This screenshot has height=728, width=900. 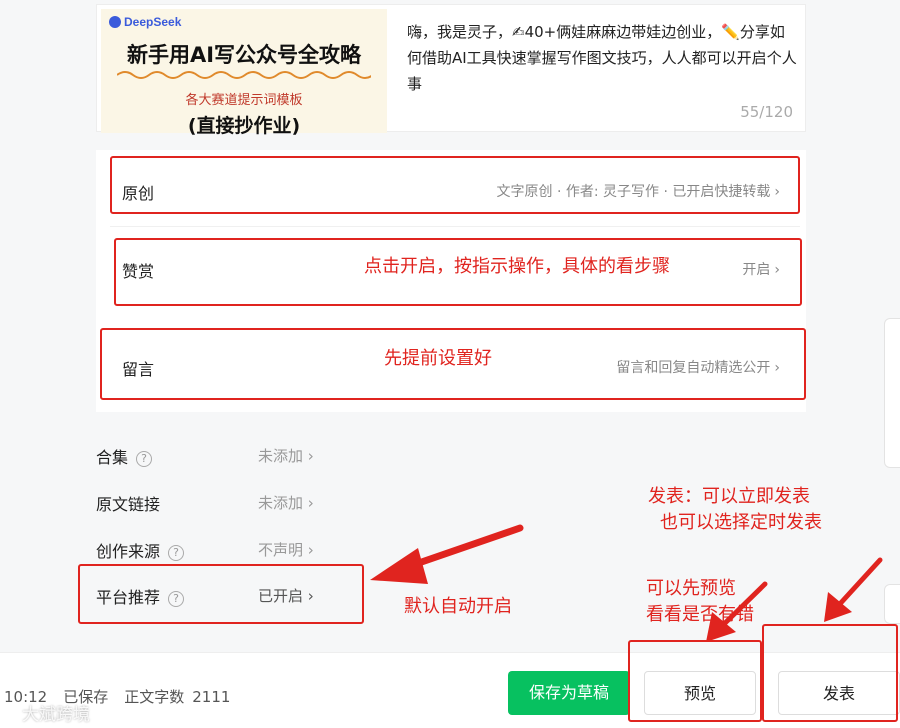 What do you see at coordinates (447, 554) in the screenshot?
I see `arrow-to-platform-recommend` at bounding box center [447, 554].